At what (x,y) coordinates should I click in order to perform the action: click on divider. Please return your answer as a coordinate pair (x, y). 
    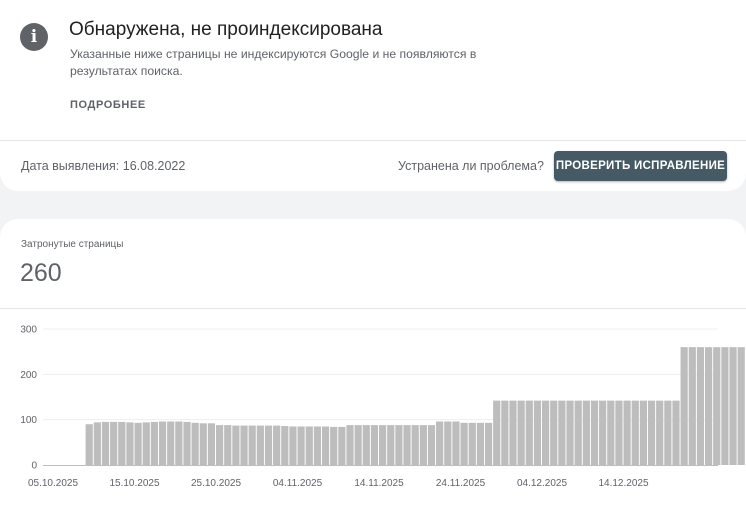
    Looking at the image, I should click on (373, 140).